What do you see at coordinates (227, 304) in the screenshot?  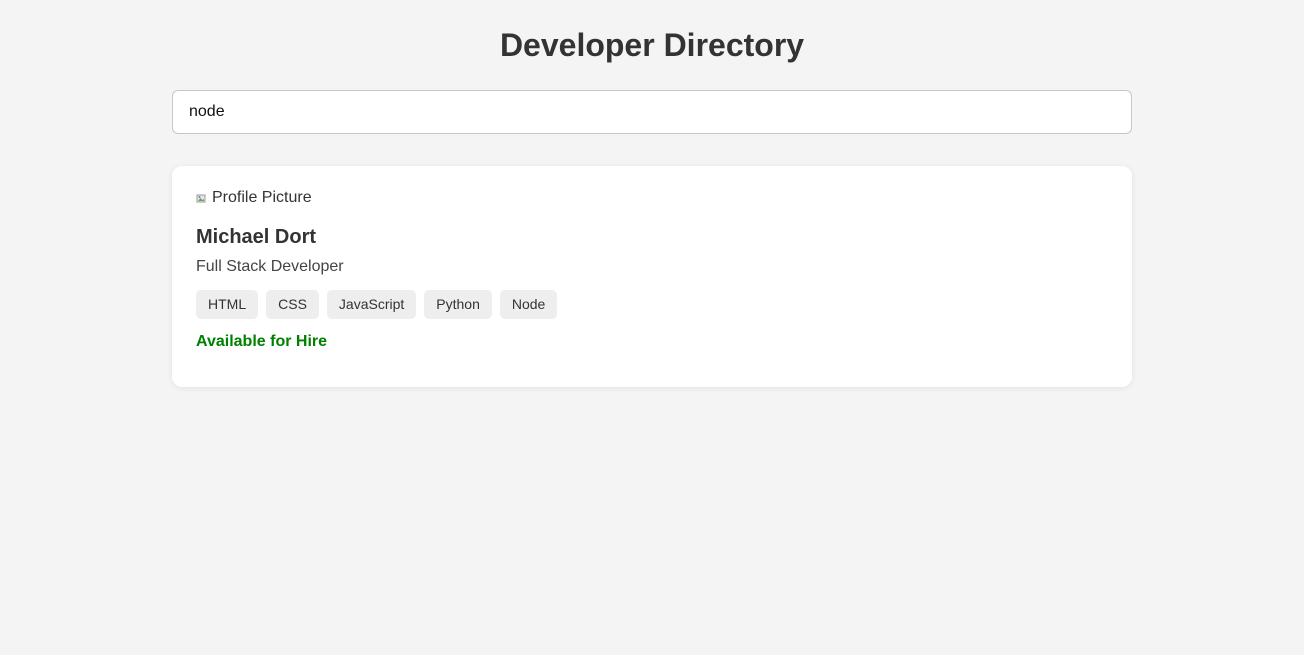 I see `skill-tag: HTML` at bounding box center [227, 304].